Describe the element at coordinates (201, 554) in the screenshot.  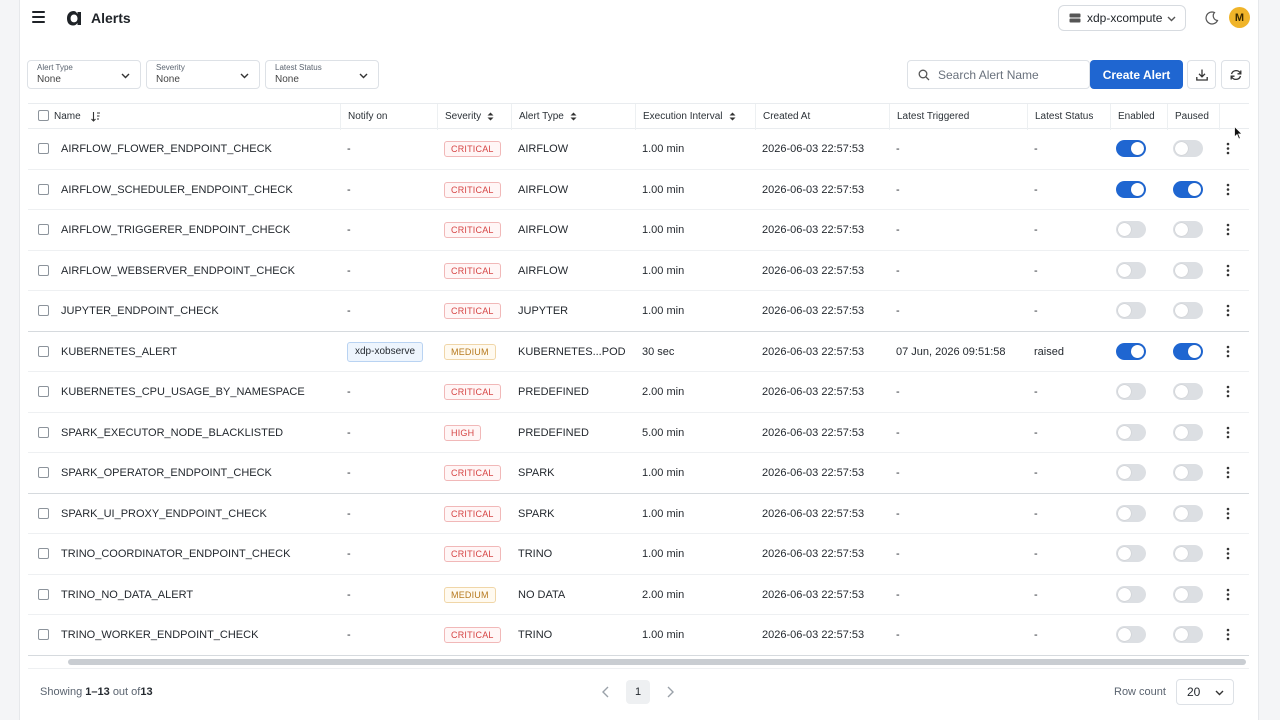
I see `alert-name: TRINO_COORDINATOR_ENDPOINT_CHECK` at that location.